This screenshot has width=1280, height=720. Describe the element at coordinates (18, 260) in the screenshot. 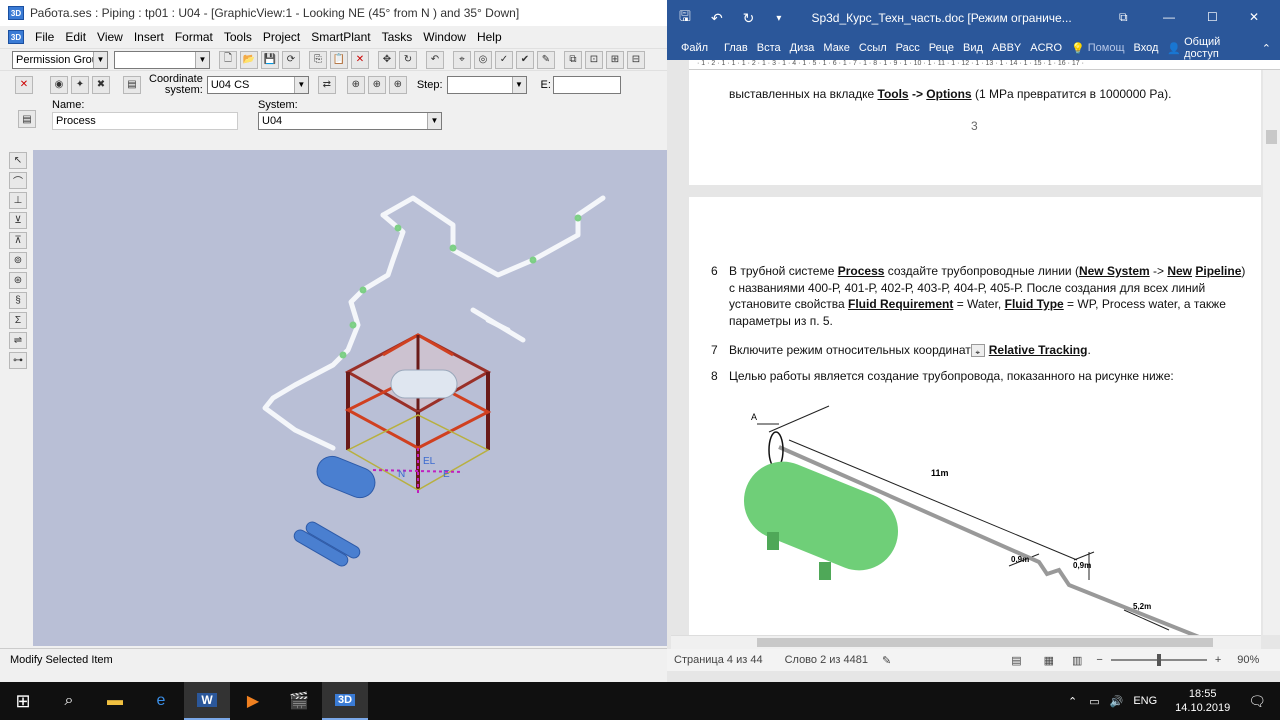

I see `insert-instrument-icon: ⊚` at that location.